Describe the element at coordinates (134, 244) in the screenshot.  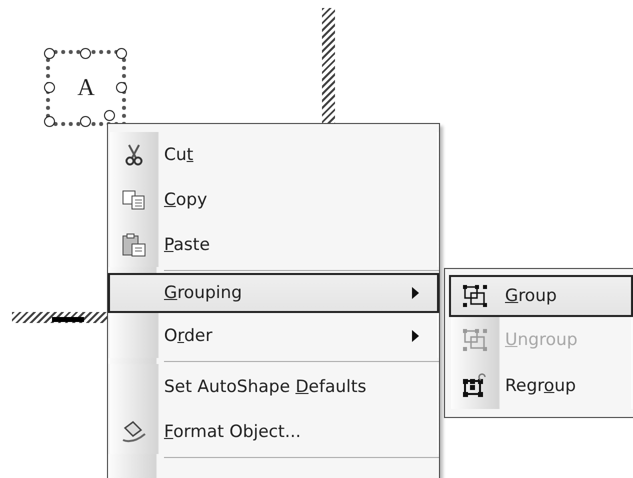
I see `paste-icon` at that location.